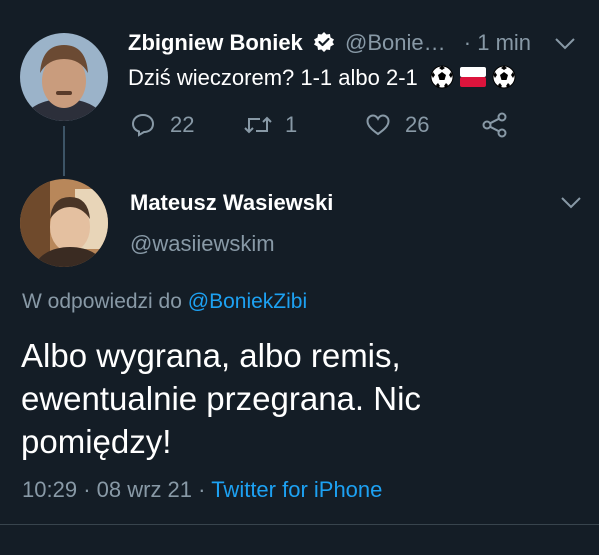 Image resolution: width=599 pixels, height=555 pixels. What do you see at coordinates (417, 124) in the screenshot?
I see `like-count: 26` at bounding box center [417, 124].